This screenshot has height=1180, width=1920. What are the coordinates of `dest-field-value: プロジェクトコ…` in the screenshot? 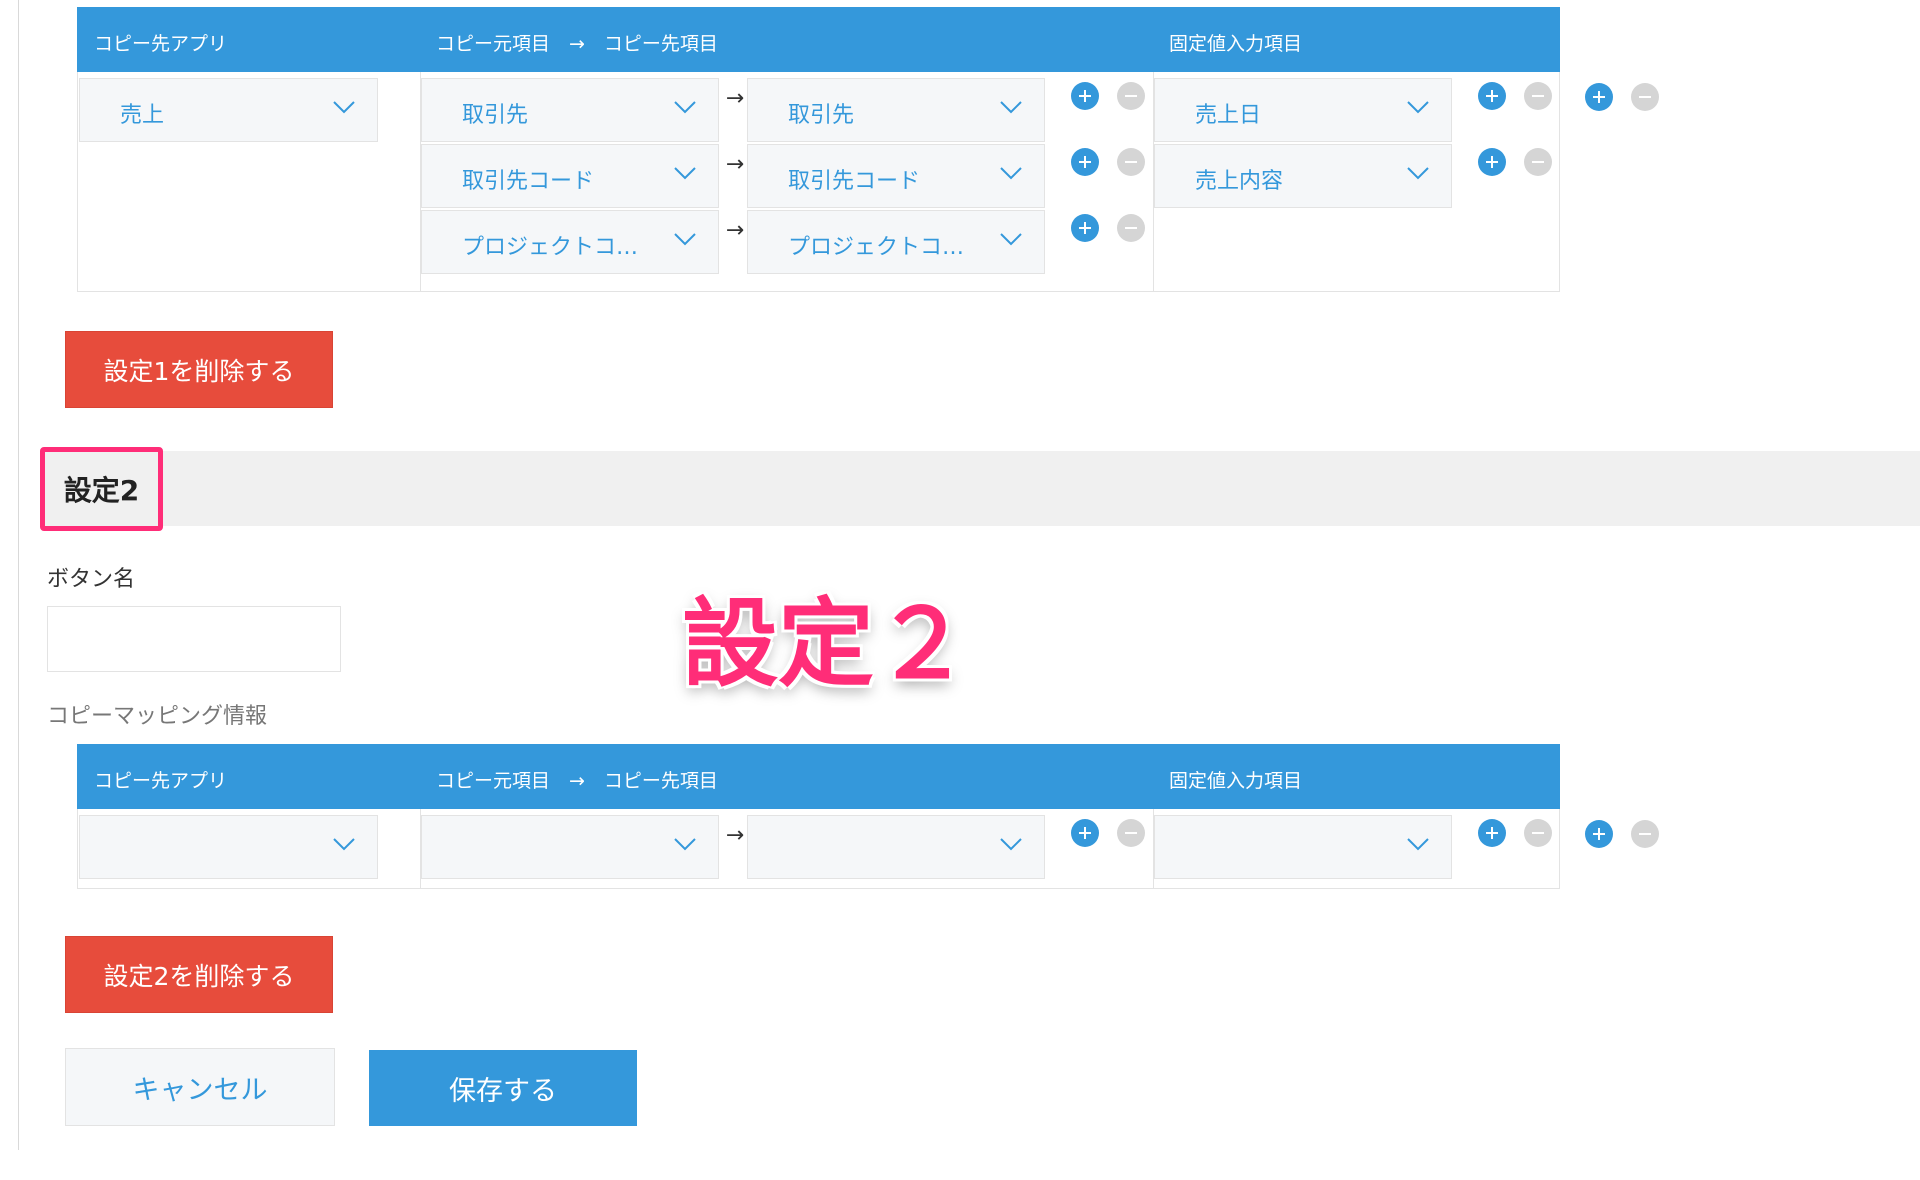 It's located at (876, 247).